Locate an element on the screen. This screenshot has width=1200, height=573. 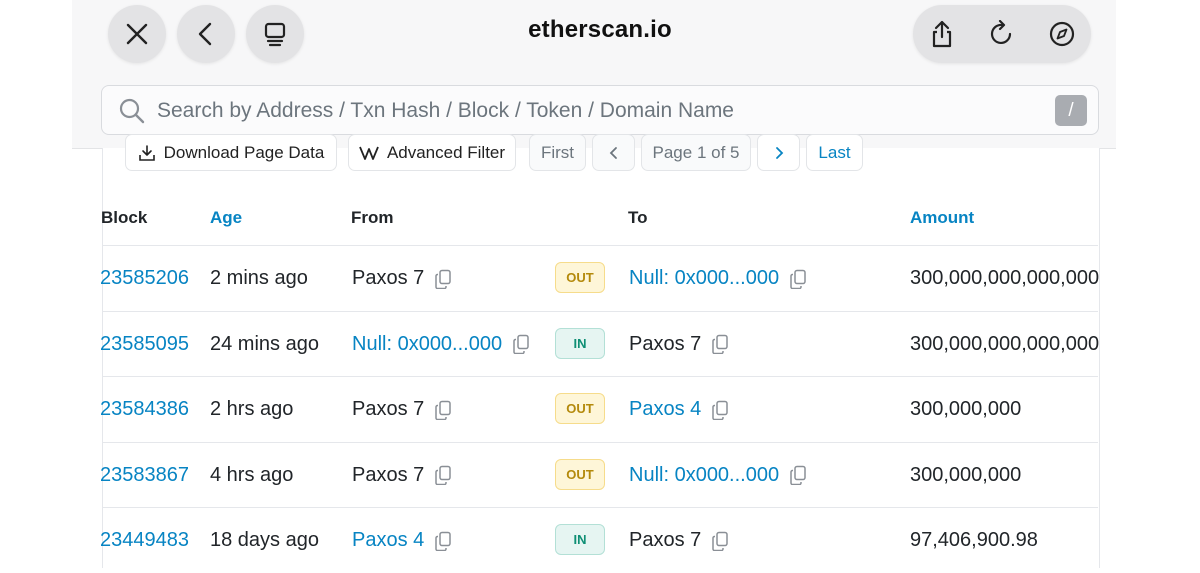
age-cell: 2 mins ago is located at coordinates (259, 278).